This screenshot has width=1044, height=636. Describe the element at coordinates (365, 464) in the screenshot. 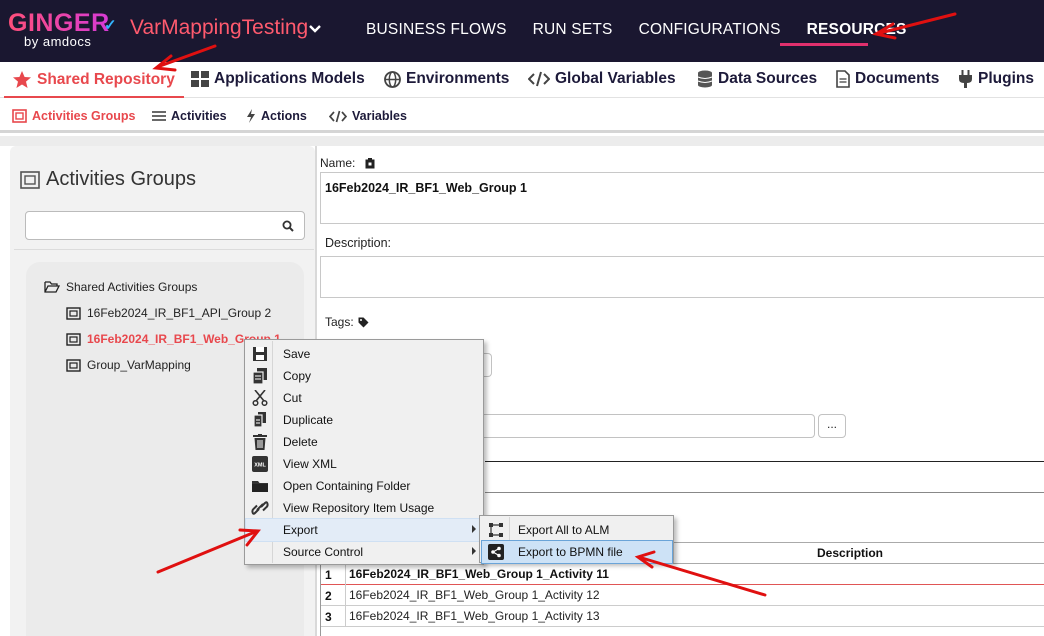

I see `menu-item-view-xml: XML View XML` at that location.